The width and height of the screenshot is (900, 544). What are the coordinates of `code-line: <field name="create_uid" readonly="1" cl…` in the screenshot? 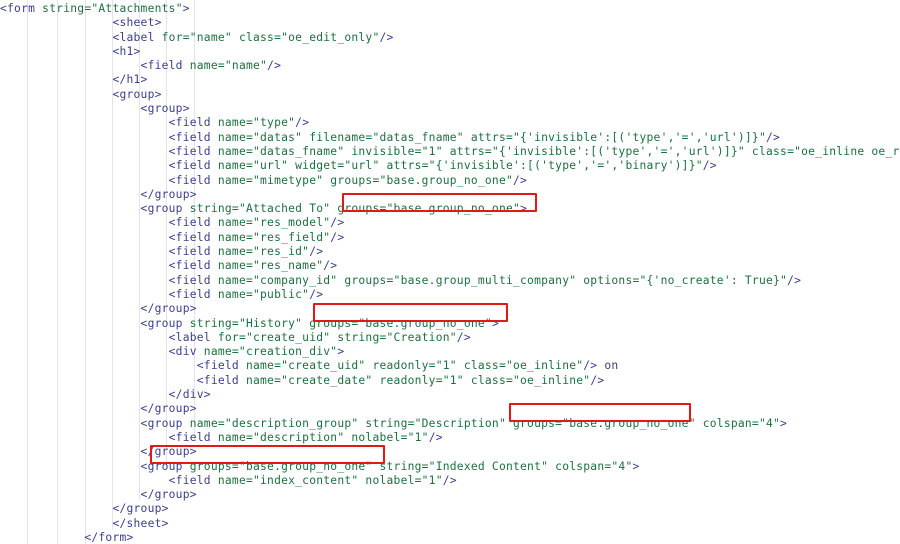 It's located at (450, 366).